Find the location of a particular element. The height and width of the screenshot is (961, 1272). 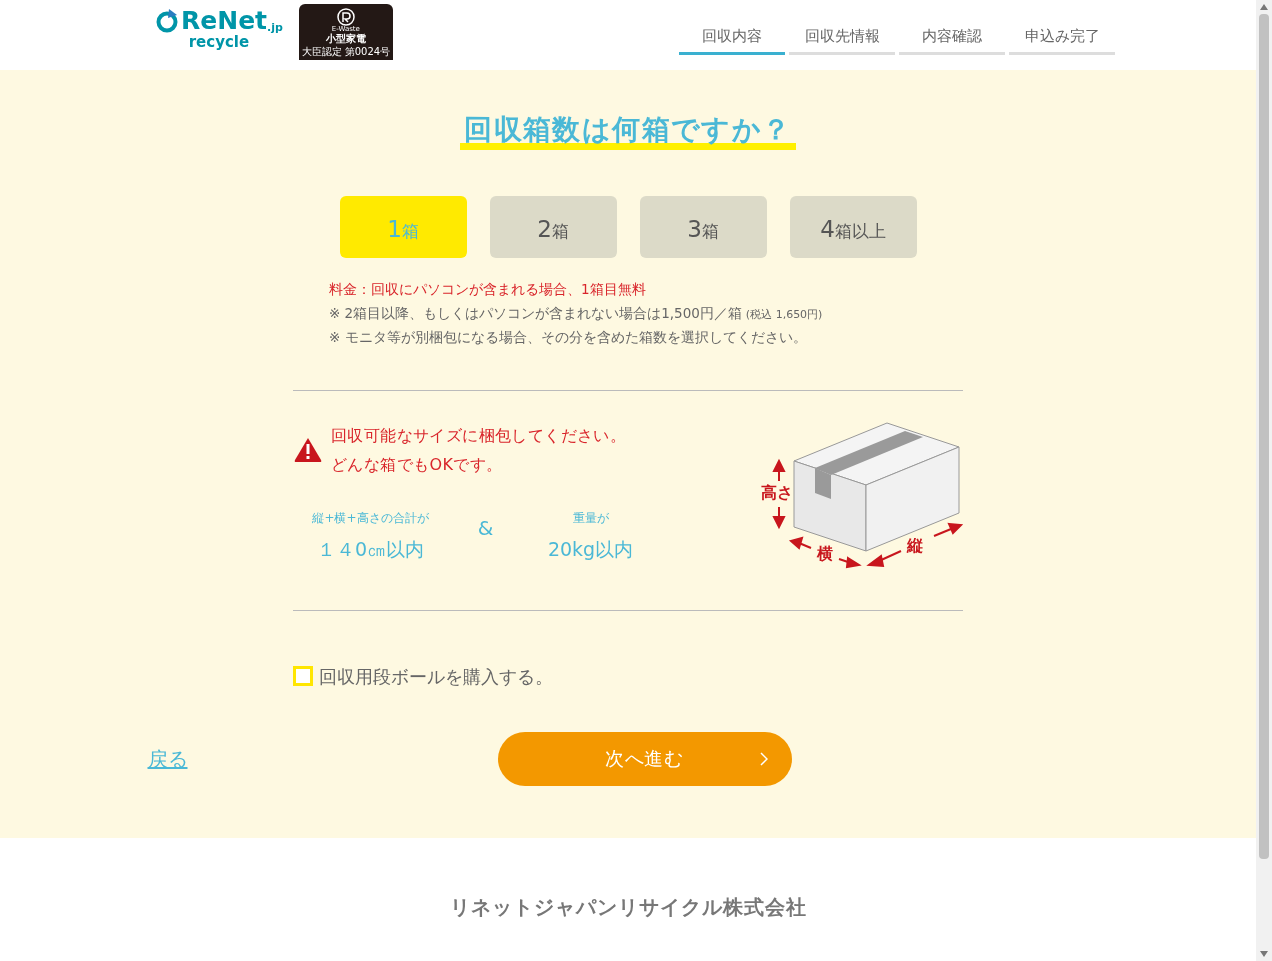

step-tab: 内容確認 is located at coordinates (952, 40).